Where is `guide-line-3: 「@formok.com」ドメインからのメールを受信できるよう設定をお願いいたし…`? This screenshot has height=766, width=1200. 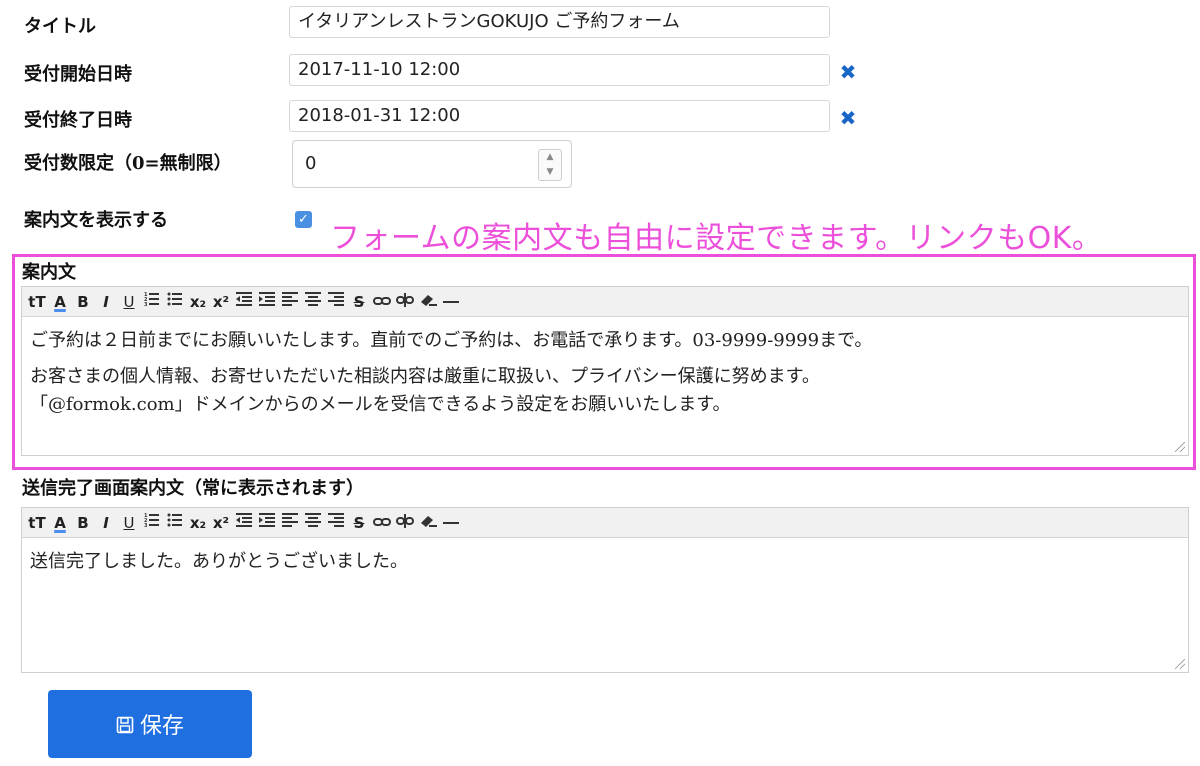
guide-line-3: 「@formok.com」ドメインからのメールを受信できるよう設定をお願いいたし… is located at coordinates (380, 404).